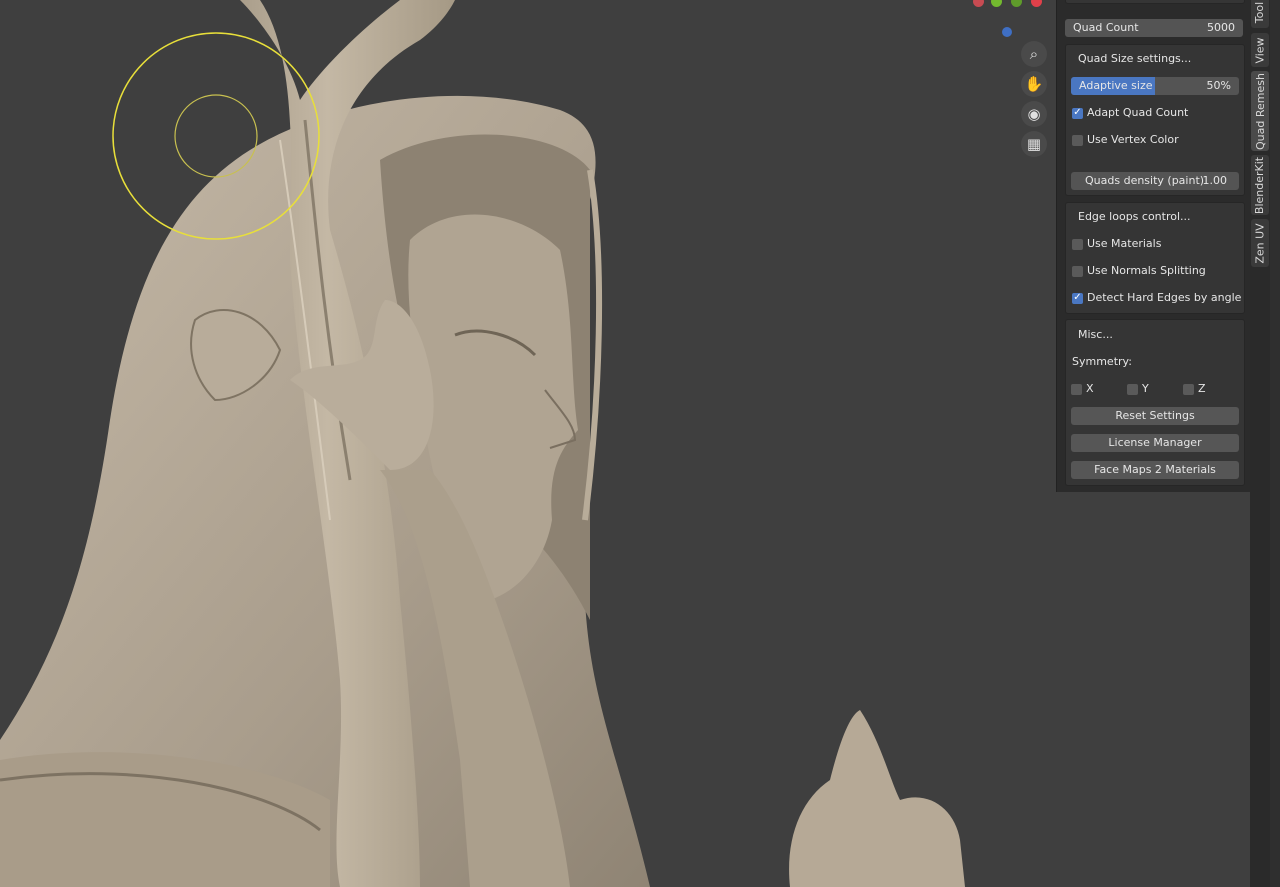 Image resolution: width=1280 pixels, height=887 pixels. What do you see at coordinates (1133, 139) in the screenshot?
I see `use-vertex-color-label: Use Vertex Color` at bounding box center [1133, 139].